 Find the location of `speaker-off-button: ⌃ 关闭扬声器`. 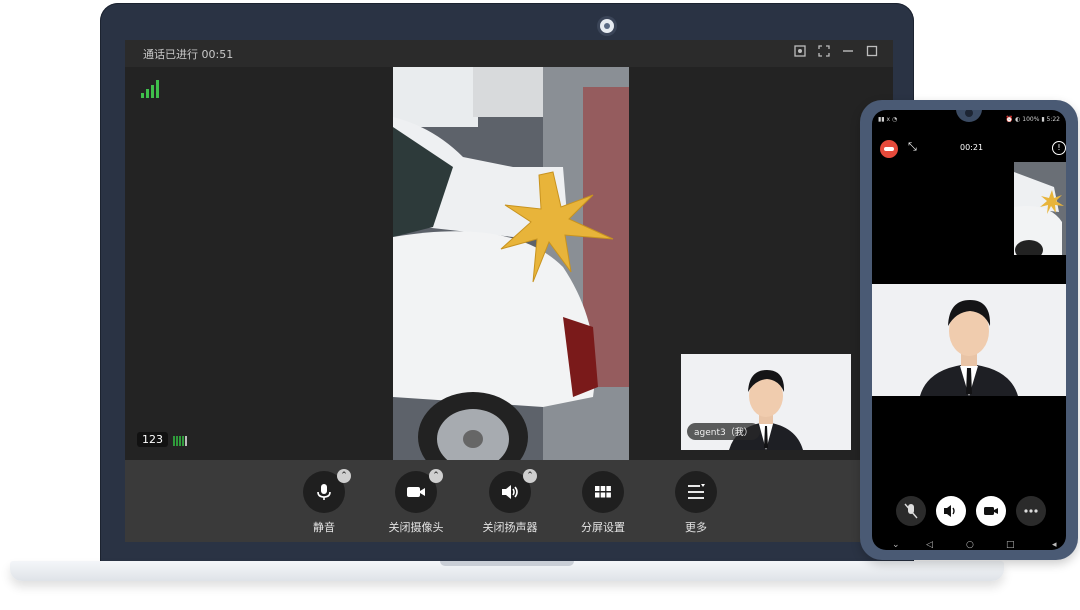

speaker-off-button: ⌃ 关闭扬声器 is located at coordinates (510, 502).